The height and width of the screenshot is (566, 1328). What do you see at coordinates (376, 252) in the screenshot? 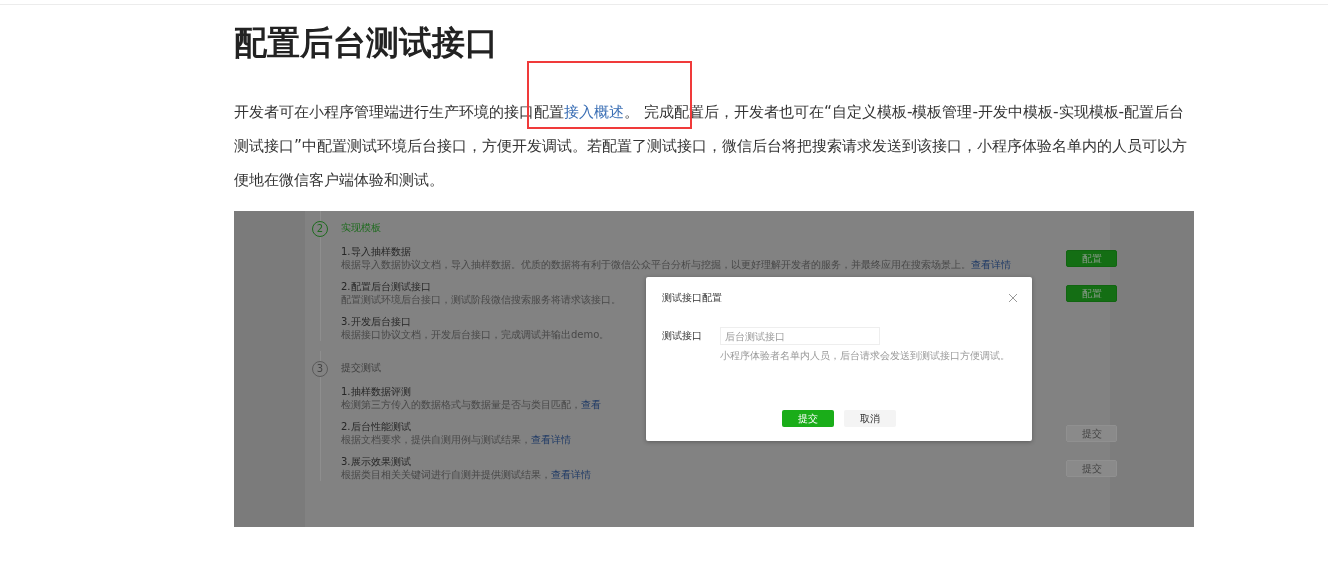
I see `step-title: 1.导入抽样数据` at bounding box center [376, 252].